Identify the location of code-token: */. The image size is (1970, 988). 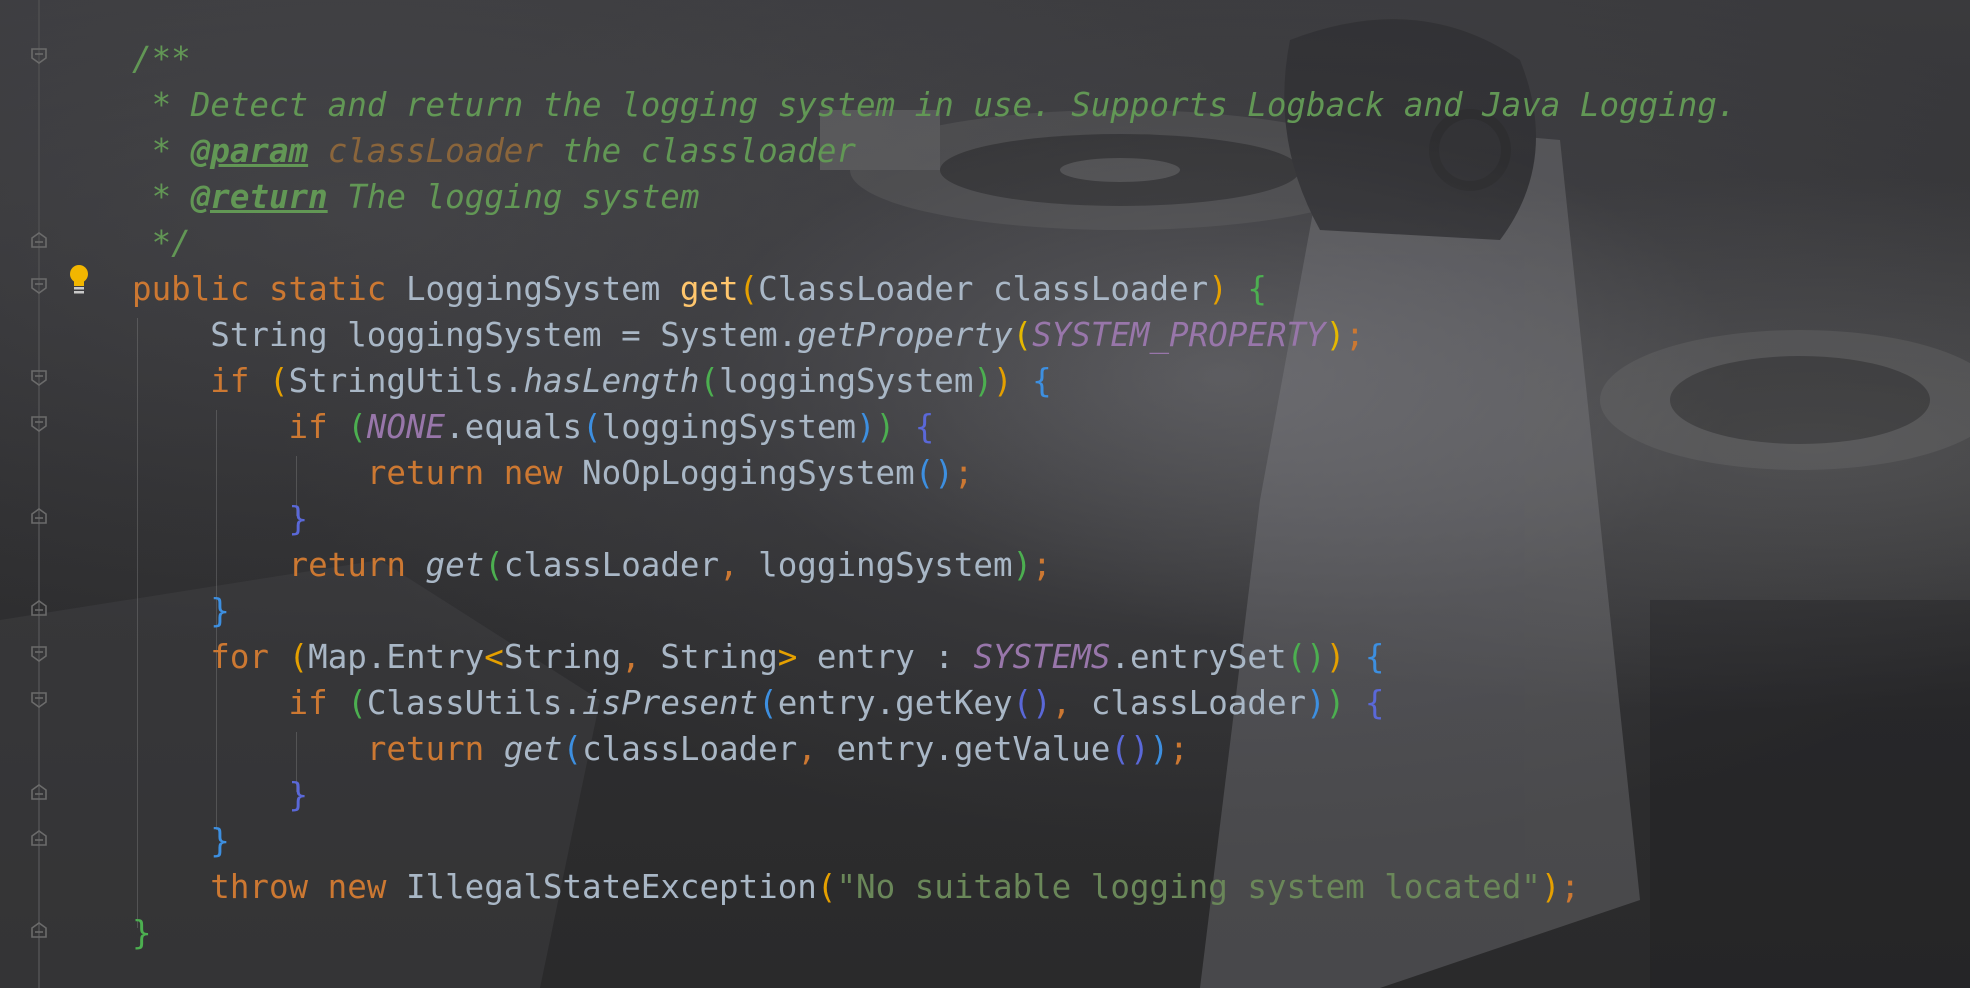
(161, 243).